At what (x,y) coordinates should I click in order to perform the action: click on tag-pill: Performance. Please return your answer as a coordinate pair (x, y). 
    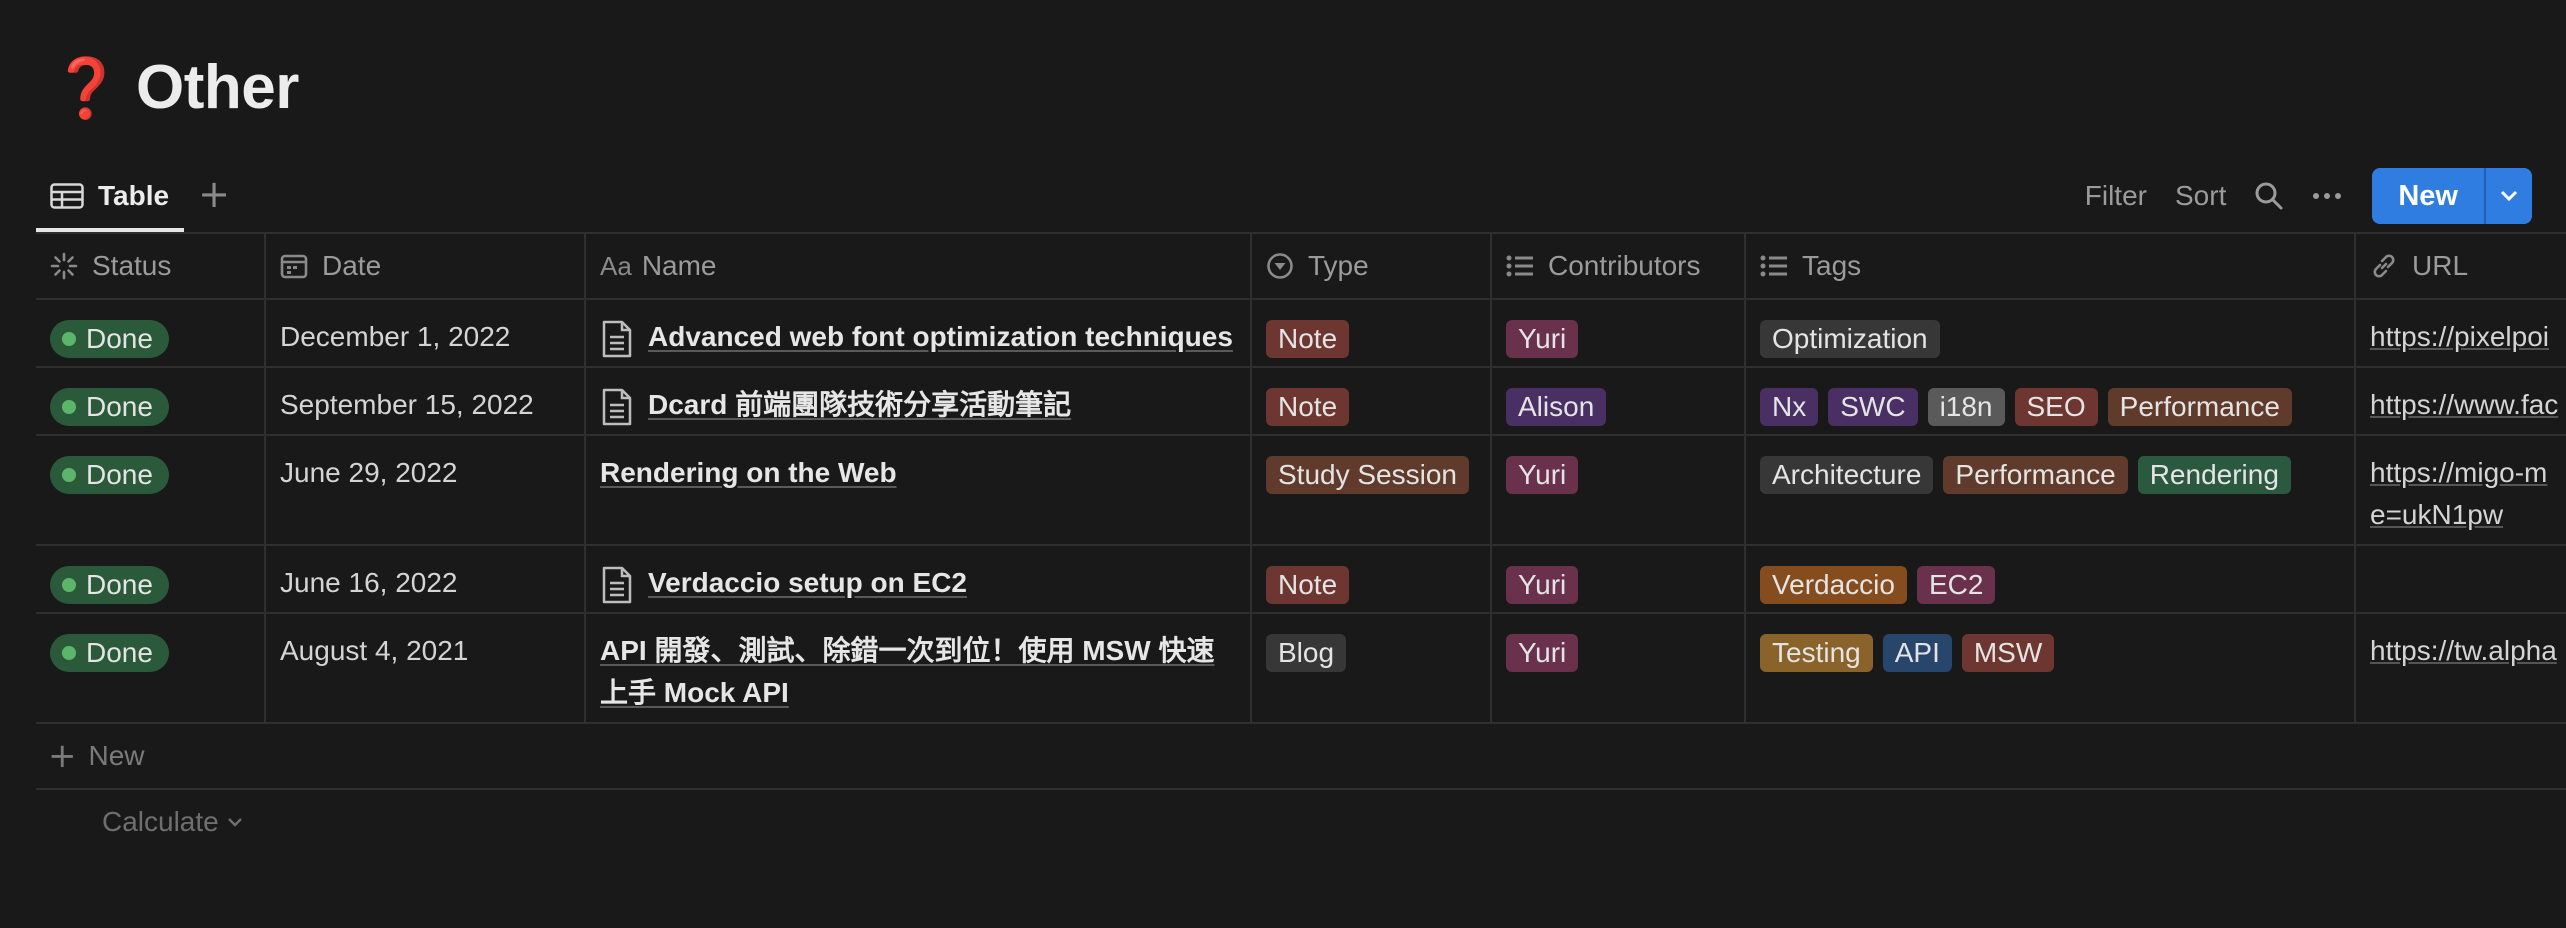
    Looking at the image, I should click on (2035, 475).